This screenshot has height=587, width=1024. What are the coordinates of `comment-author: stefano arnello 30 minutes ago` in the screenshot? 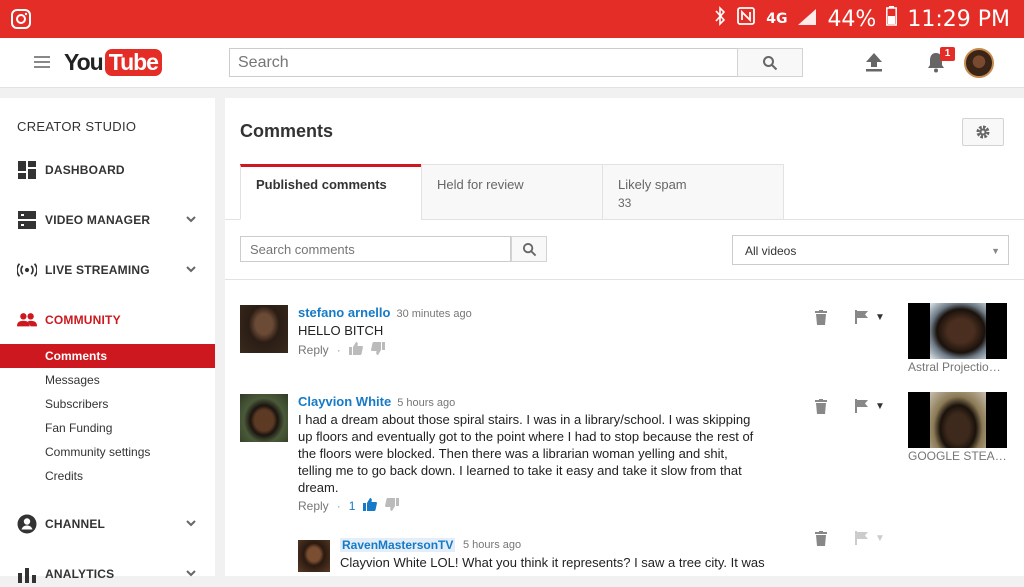 It's located at (385, 312).